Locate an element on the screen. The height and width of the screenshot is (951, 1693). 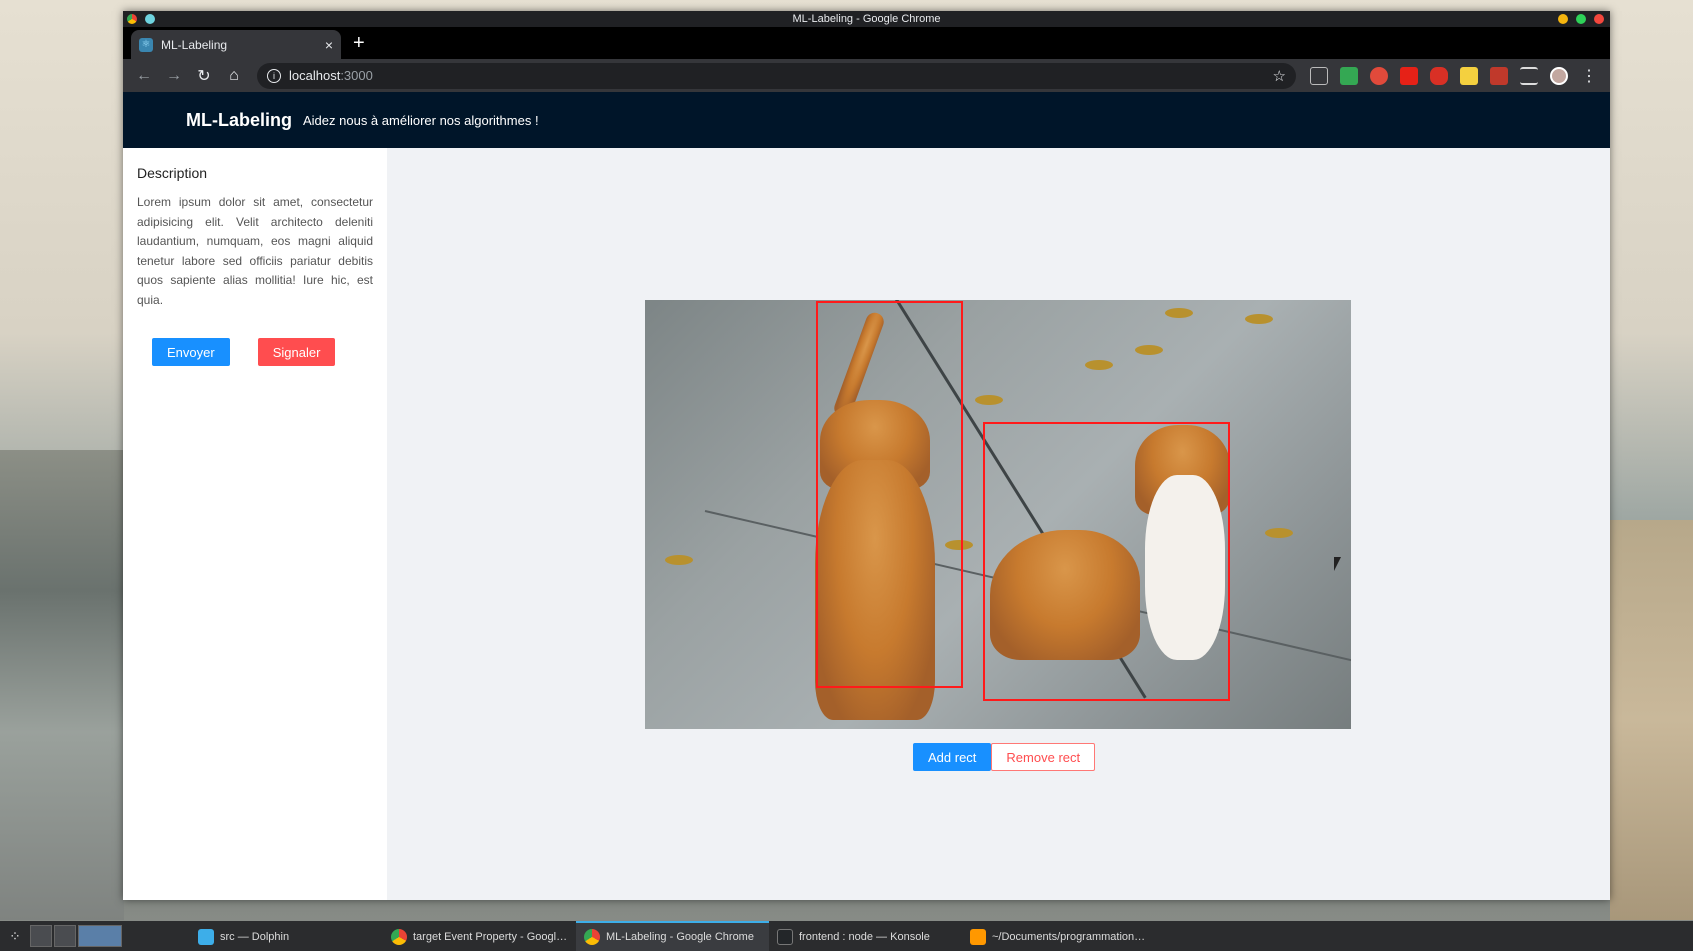
reload-icon: ↻ is located at coordinates (204, 76).